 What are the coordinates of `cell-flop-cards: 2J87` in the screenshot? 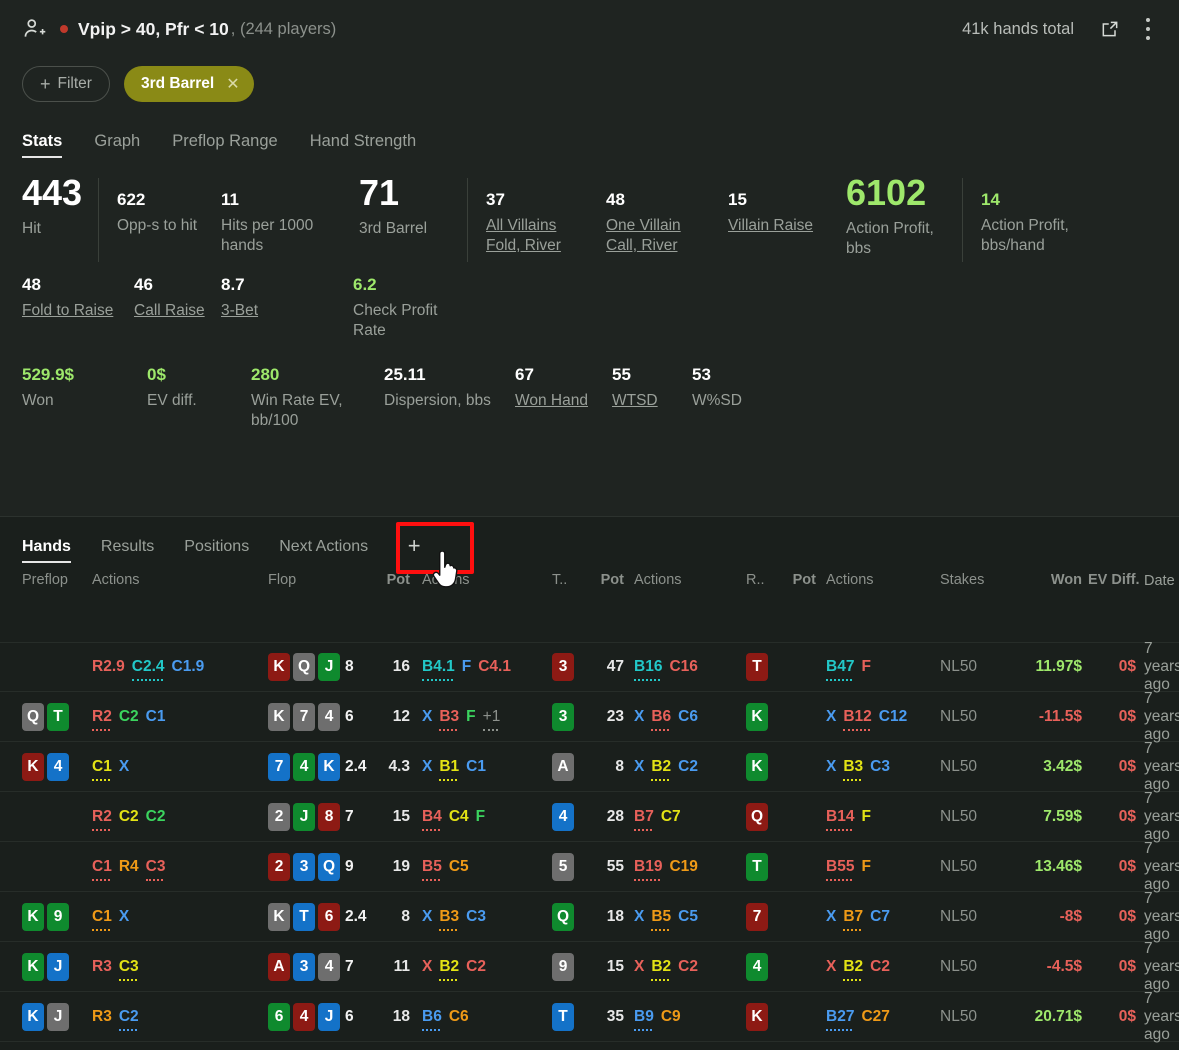 It's located at (322, 816).